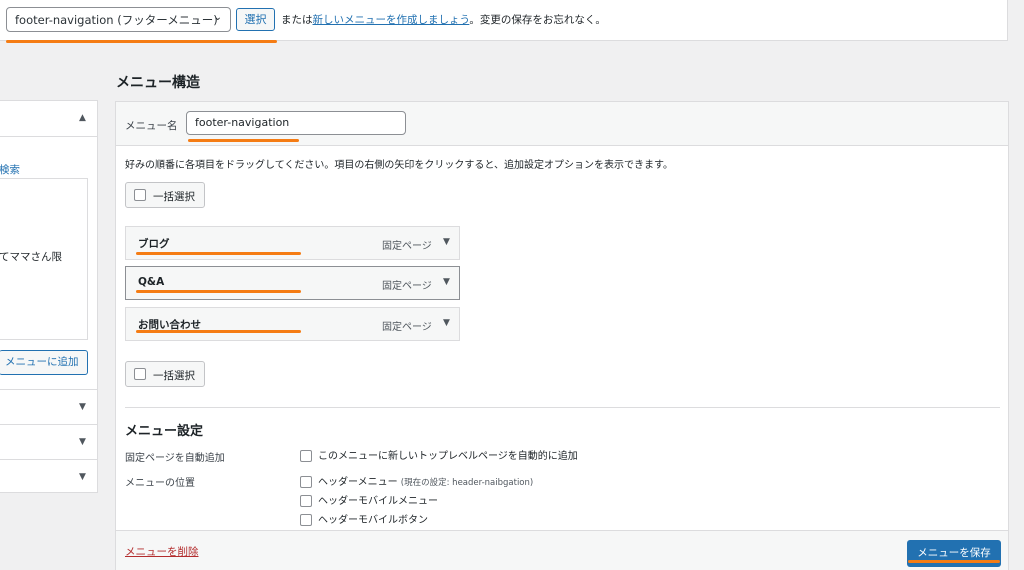 The width and height of the screenshot is (1024, 570). What do you see at coordinates (44, 362) in the screenshot?
I see `add-to-menu-button: メニューに追加` at bounding box center [44, 362].